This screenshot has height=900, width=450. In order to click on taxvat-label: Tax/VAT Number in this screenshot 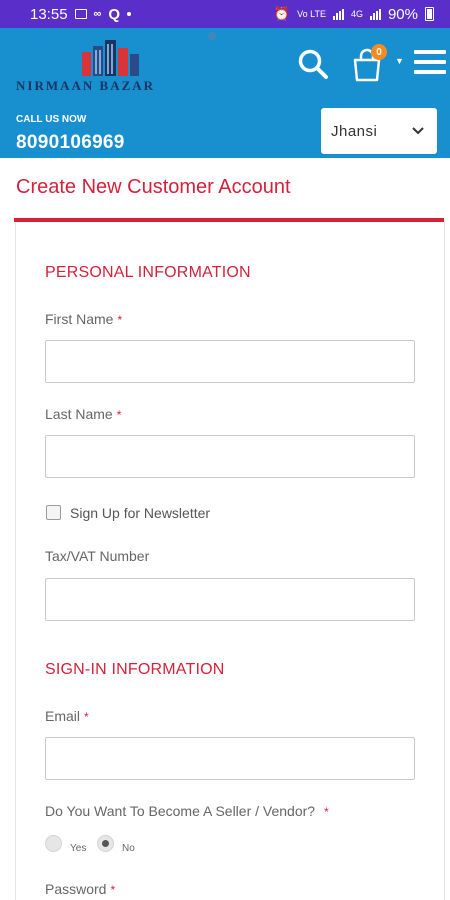, I will do `click(97, 556)`.